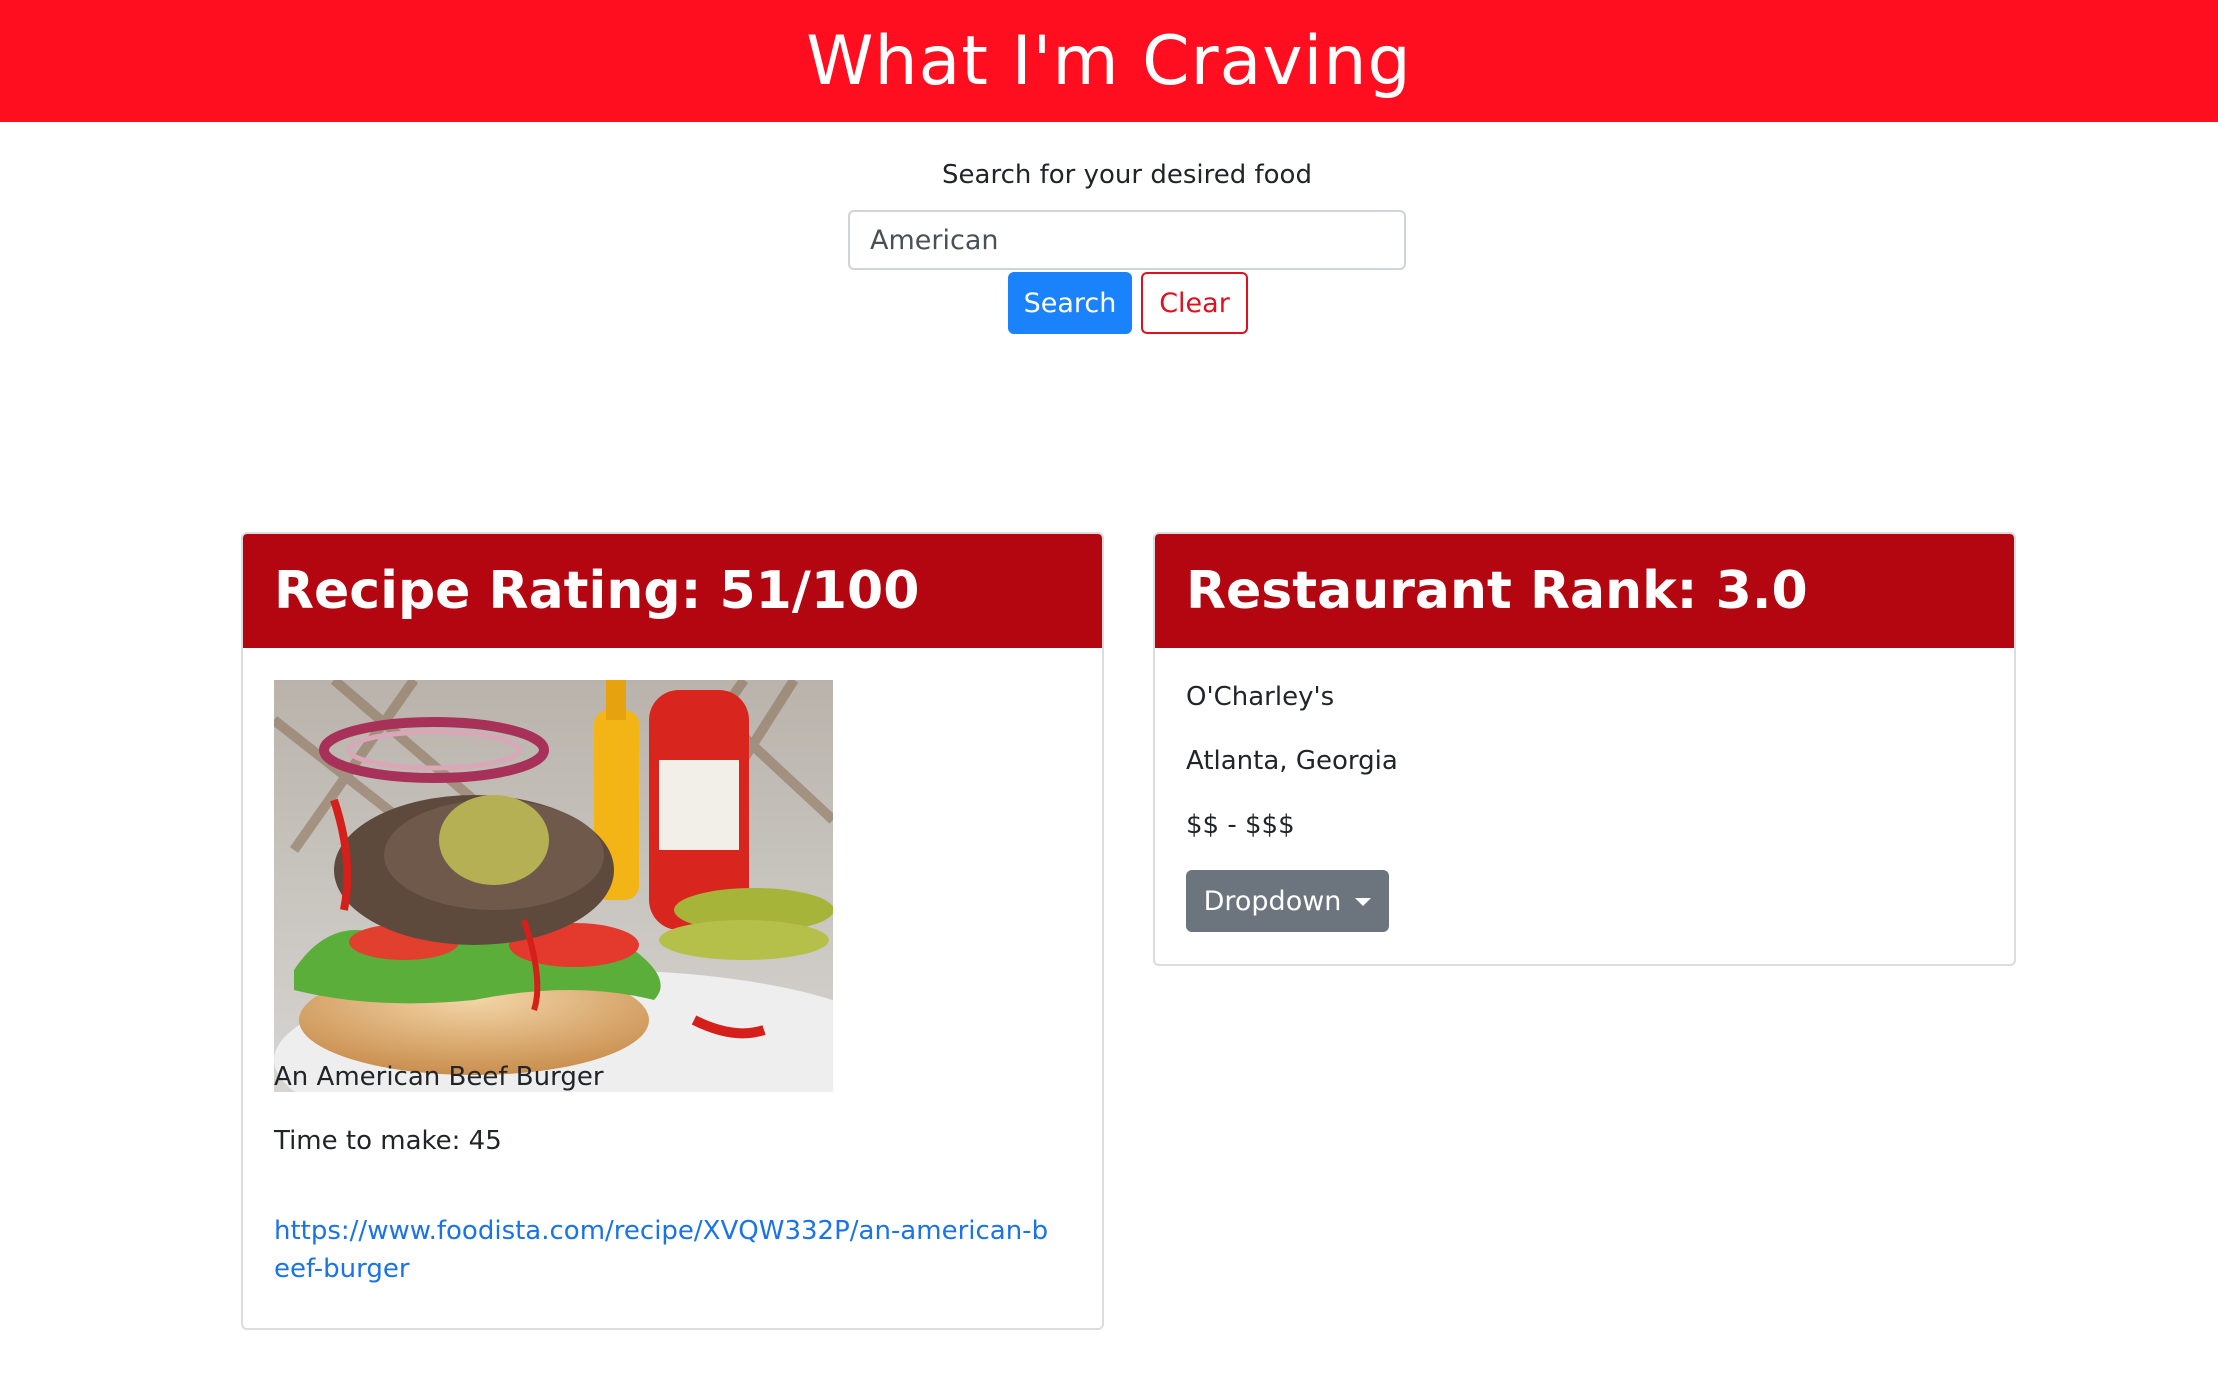 This screenshot has width=2218, height=1388. I want to click on search-label: Search for your desired food, so click(1127, 175).